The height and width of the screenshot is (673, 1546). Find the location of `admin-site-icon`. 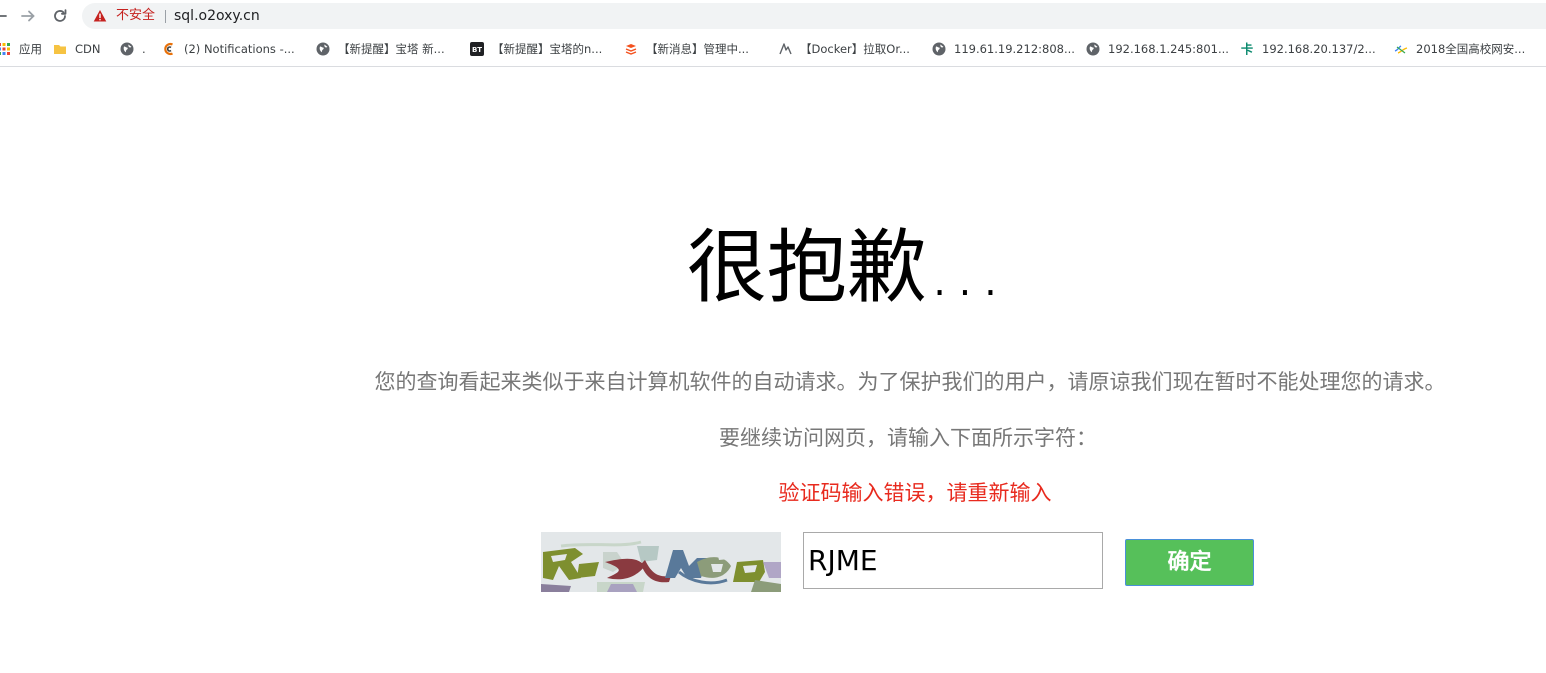

admin-site-icon is located at coordinates (631, 49).